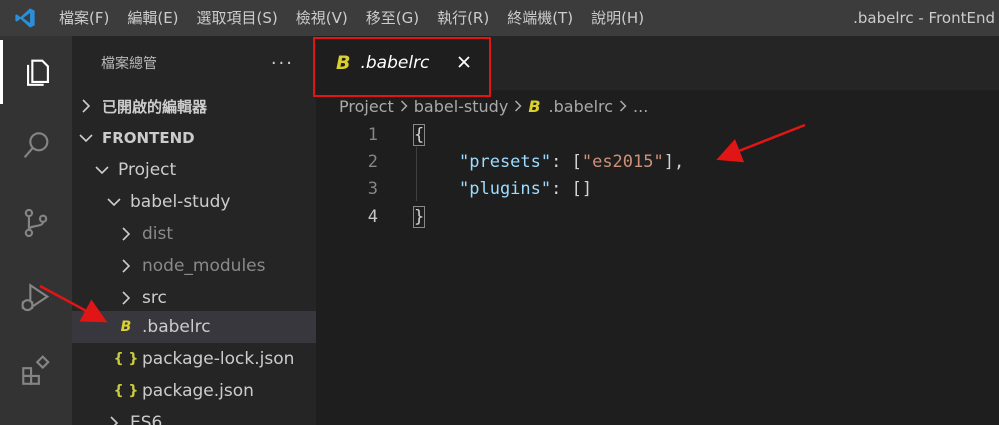  Describe the element at coordinates (464, 62) in the screenshot. I see `close-icon` at that location.